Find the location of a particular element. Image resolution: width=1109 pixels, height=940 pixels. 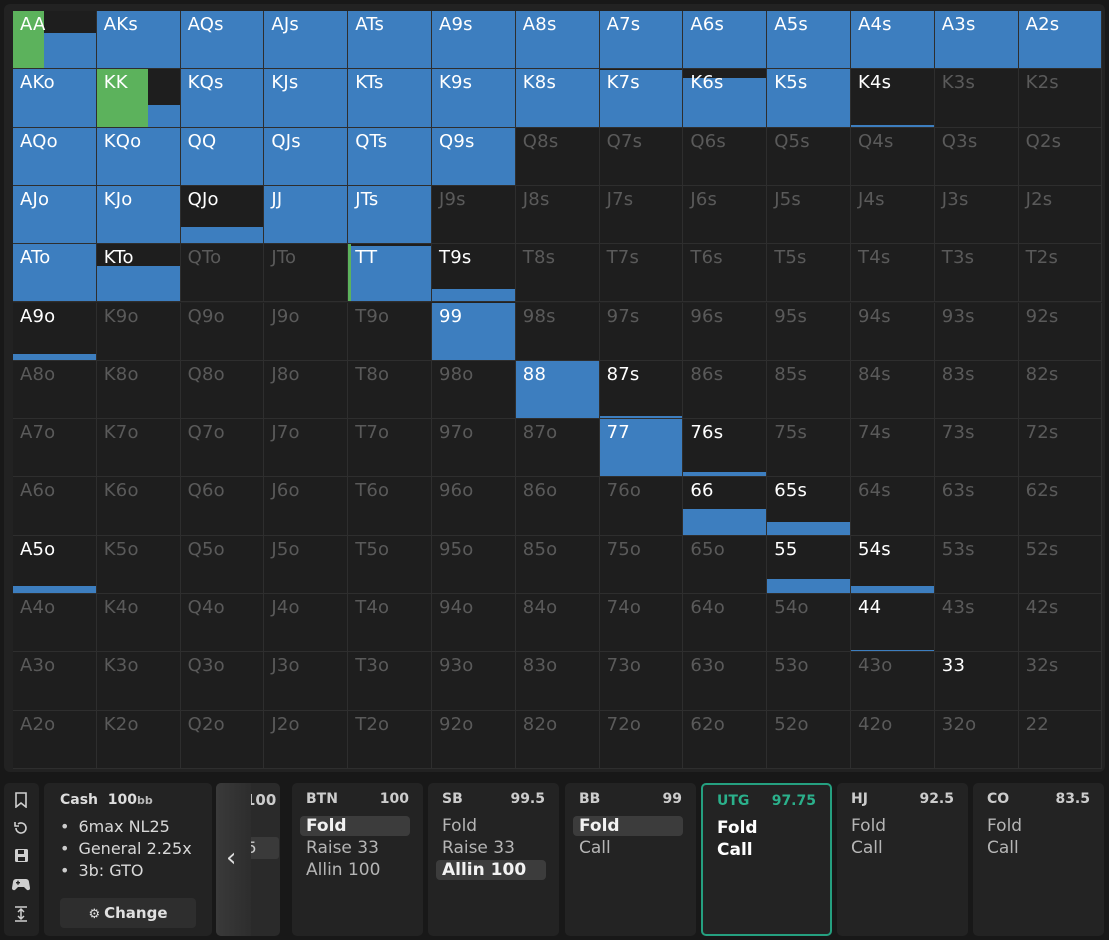

hand-cell-62s: 62s is located at coordinates (1060, 506).